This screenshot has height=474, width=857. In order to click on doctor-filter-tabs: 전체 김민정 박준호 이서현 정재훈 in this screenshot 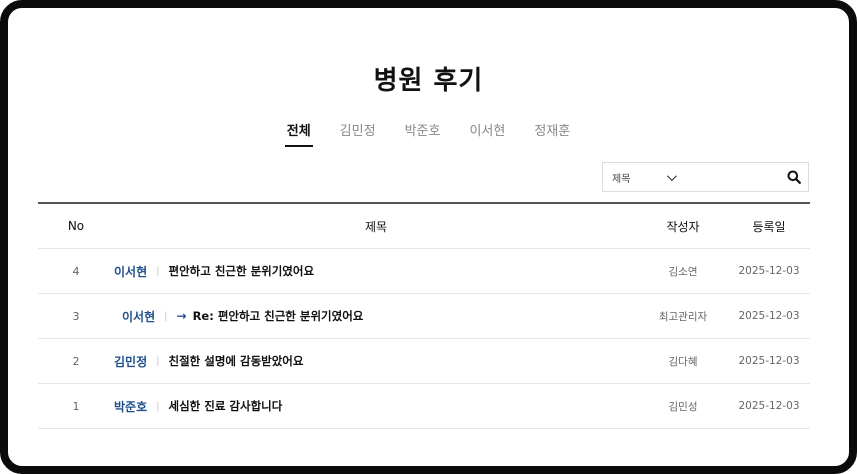, I will do `click(428, 133)`.